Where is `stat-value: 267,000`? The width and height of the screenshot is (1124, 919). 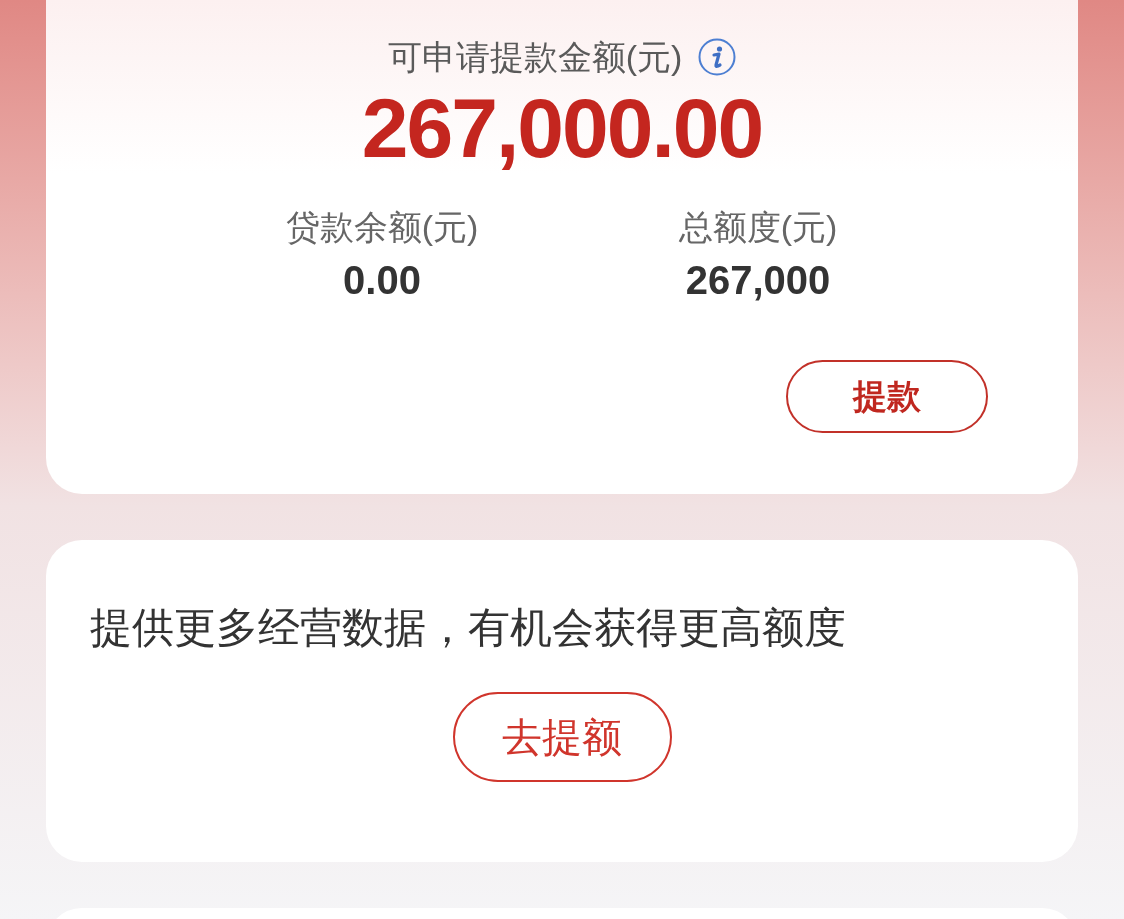 stat-value: 267,000 is located at coordinates (758, 280).